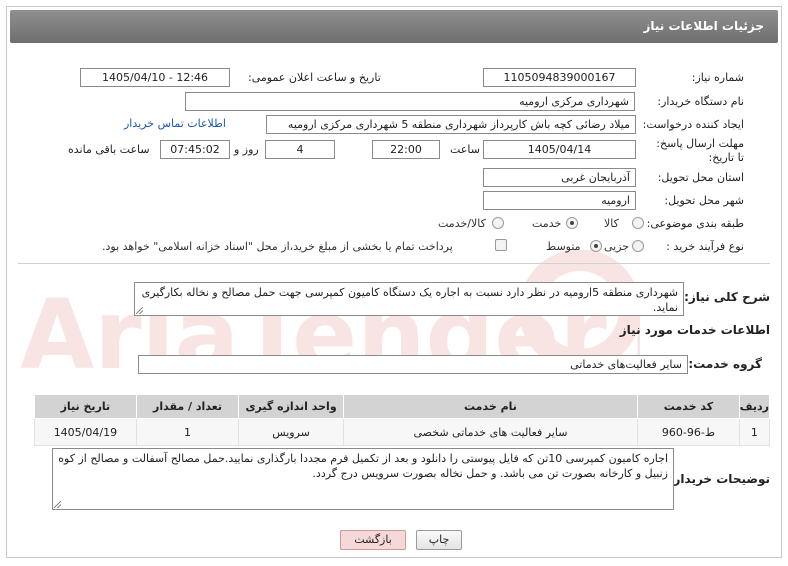 Image resolution: width=788 pixels, height=566 pixels. I want to click on deadline-time-field: 22:00, so click(406, 149).